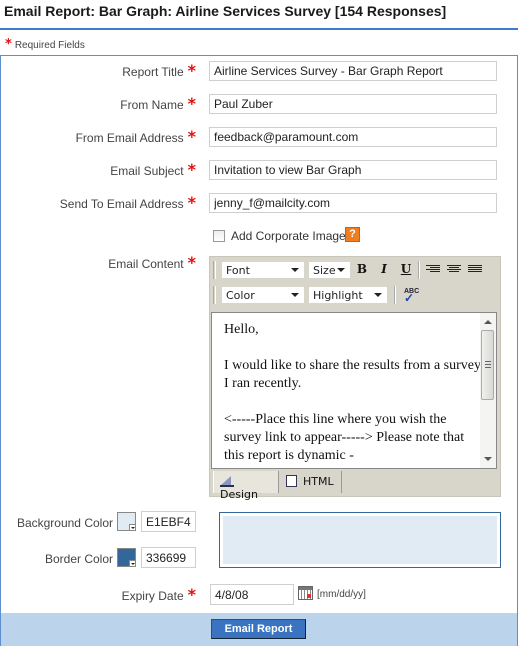  I want to click on report-title-input, so click(353, 71).